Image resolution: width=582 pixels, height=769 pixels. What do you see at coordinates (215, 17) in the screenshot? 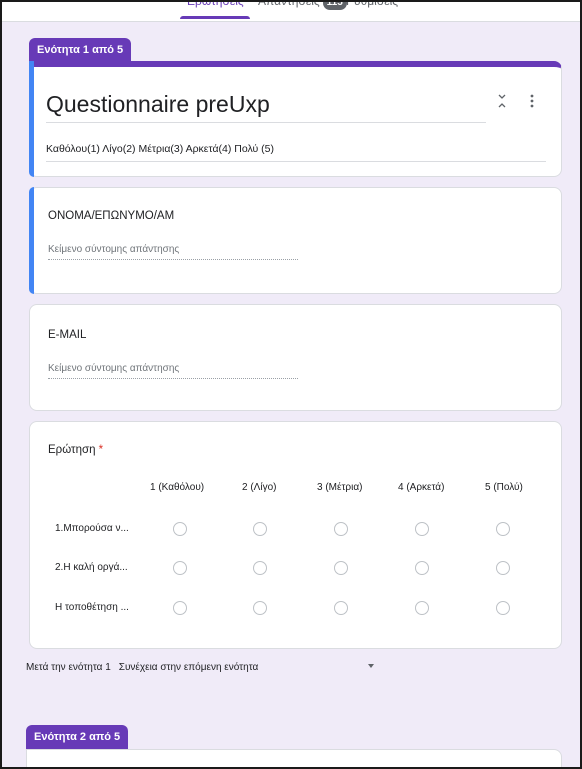
I see `active-tab-indicator` at bounding box center [215, 17].